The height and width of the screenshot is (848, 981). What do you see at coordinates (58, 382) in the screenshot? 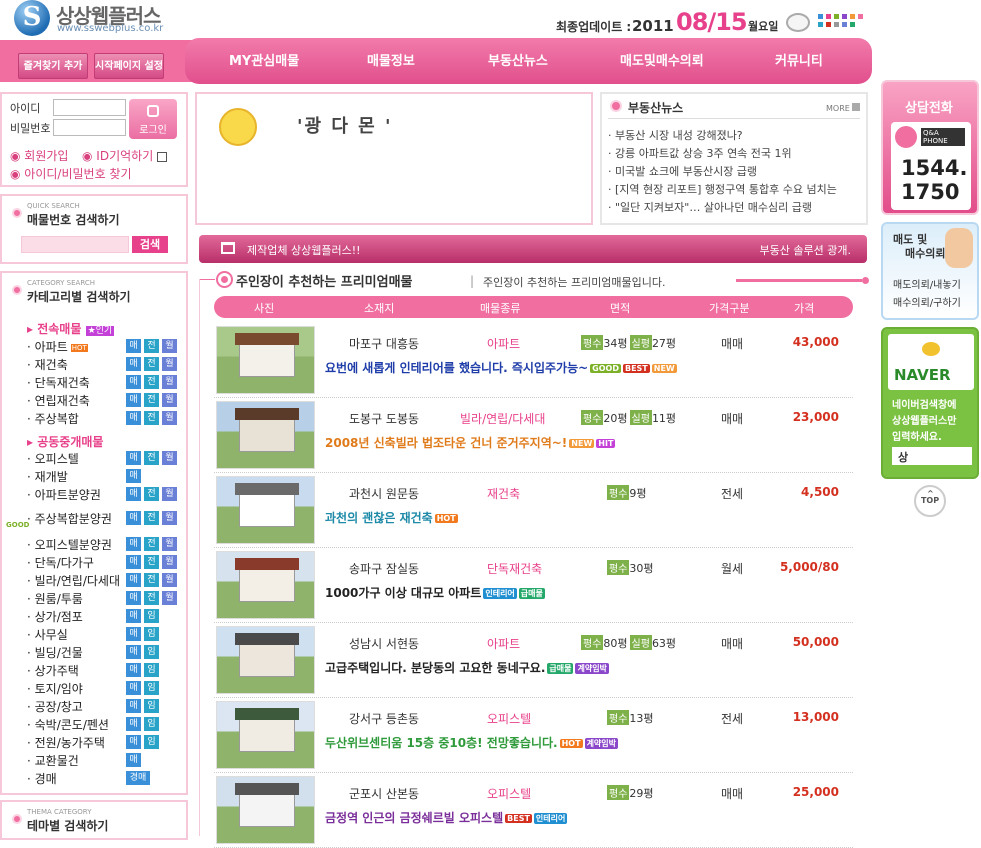
I see `category-item: · 단독재건축` at bounding box center [58, 382].